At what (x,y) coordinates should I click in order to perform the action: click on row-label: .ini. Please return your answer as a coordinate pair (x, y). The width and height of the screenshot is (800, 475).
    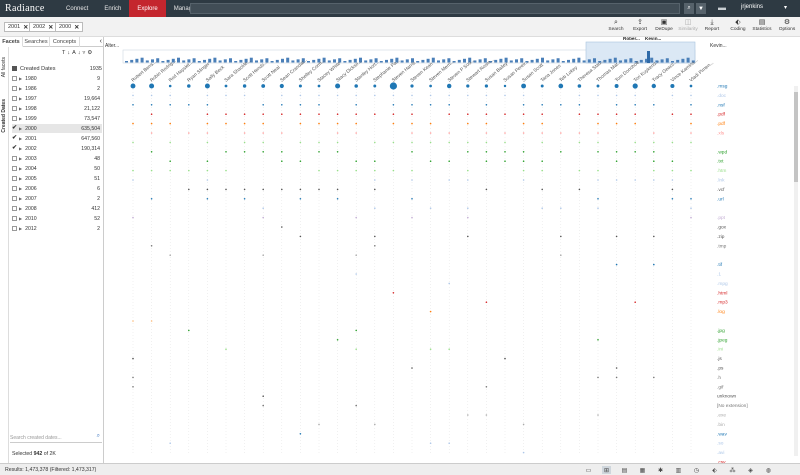
    Looking at the image, I should click on (720, 350).